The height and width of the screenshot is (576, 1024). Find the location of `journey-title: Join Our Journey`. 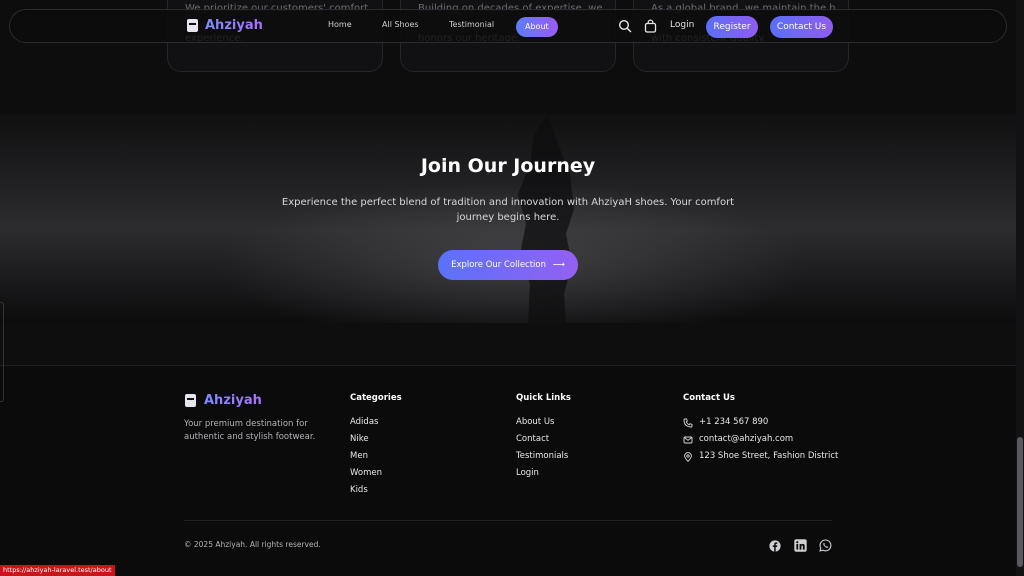

journey-title: Join Our Journey is located at coordinates (508, 166).